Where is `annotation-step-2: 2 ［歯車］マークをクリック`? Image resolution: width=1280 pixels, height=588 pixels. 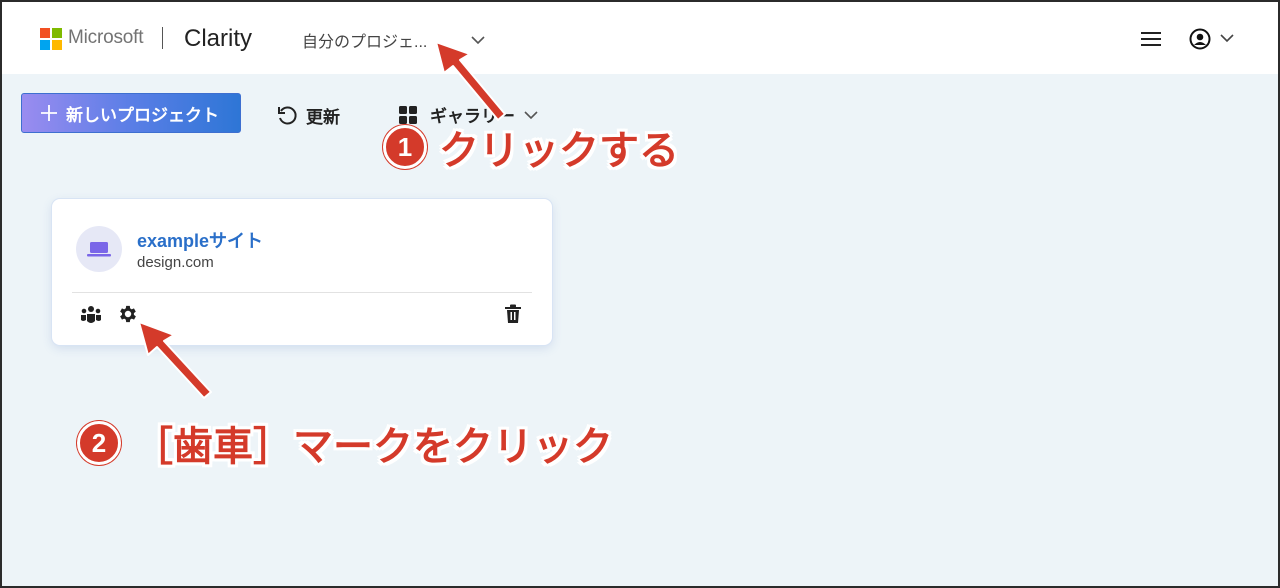
annotation-step-2: 2 ［歯車］マークをクリック is located at coordinates (345, 443).